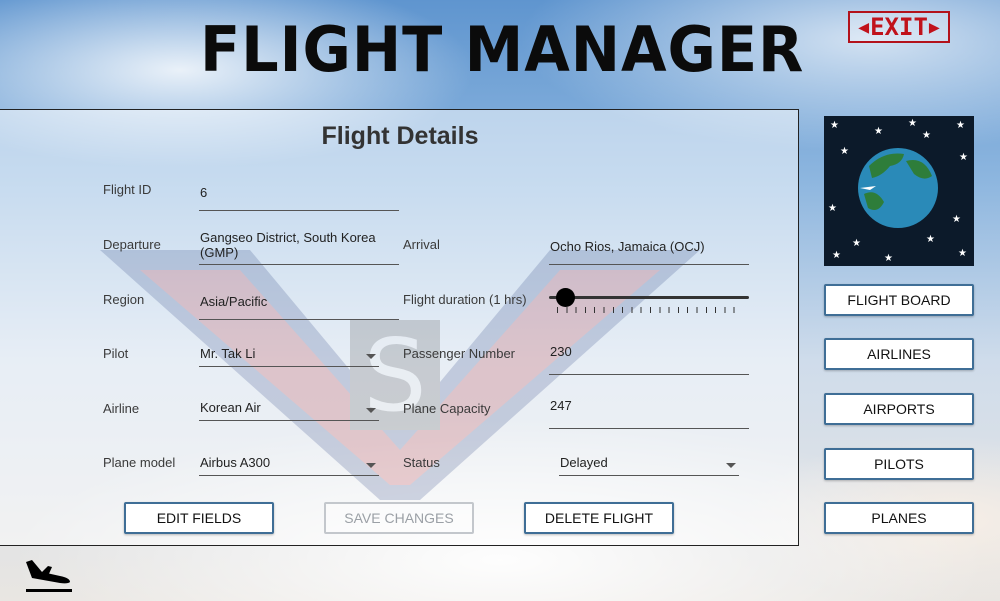 The image size is (1000, 601). I want to click on departure-field: Gangseo District, South Korea (GMP), so click(299, 245).